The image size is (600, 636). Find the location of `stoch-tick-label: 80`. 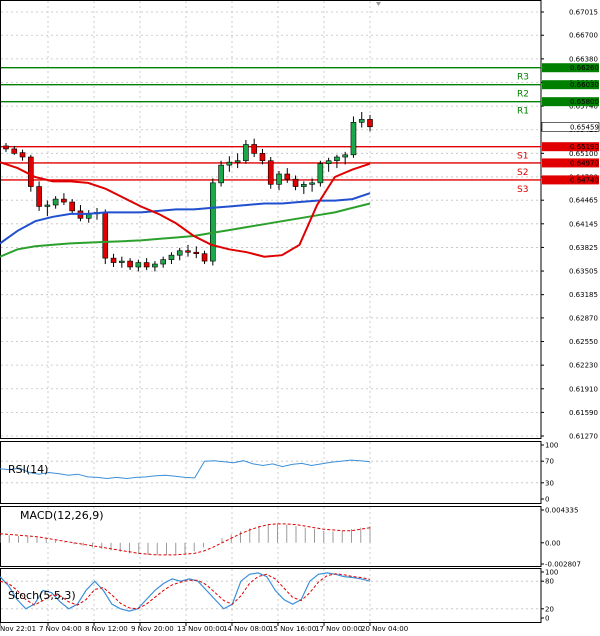

stoch-tick-label: 80 is located at coordinates (549, 582).